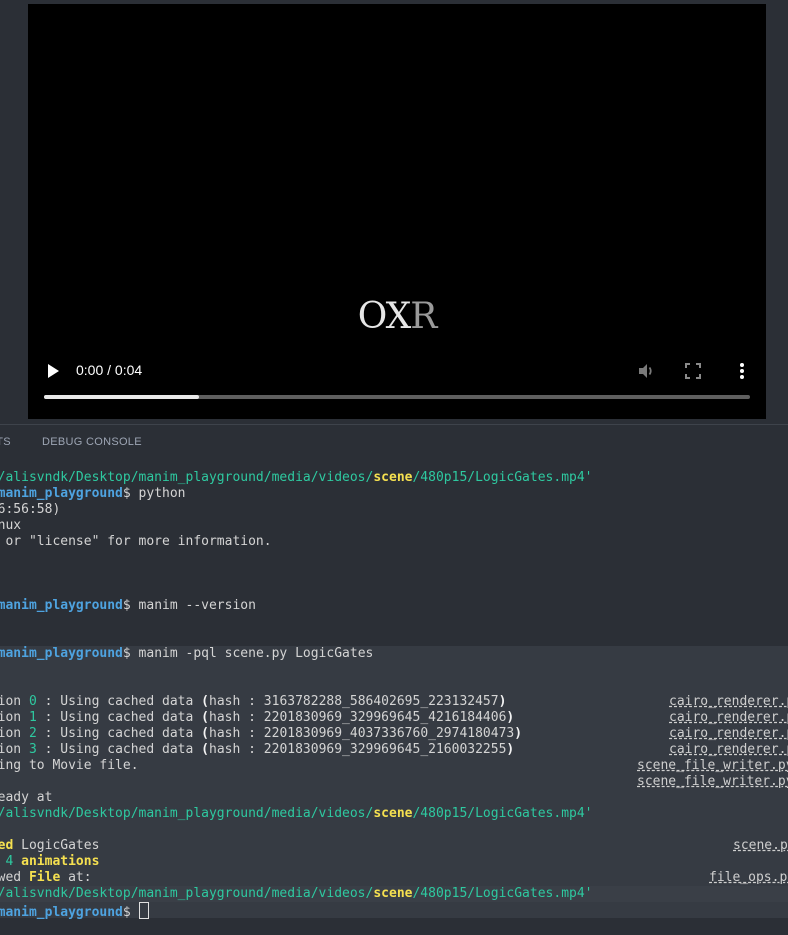  Describe the element at coordinates (136, 541) in the screenshot. I see `terminal-line: s" or "license" for more information.` at that location.